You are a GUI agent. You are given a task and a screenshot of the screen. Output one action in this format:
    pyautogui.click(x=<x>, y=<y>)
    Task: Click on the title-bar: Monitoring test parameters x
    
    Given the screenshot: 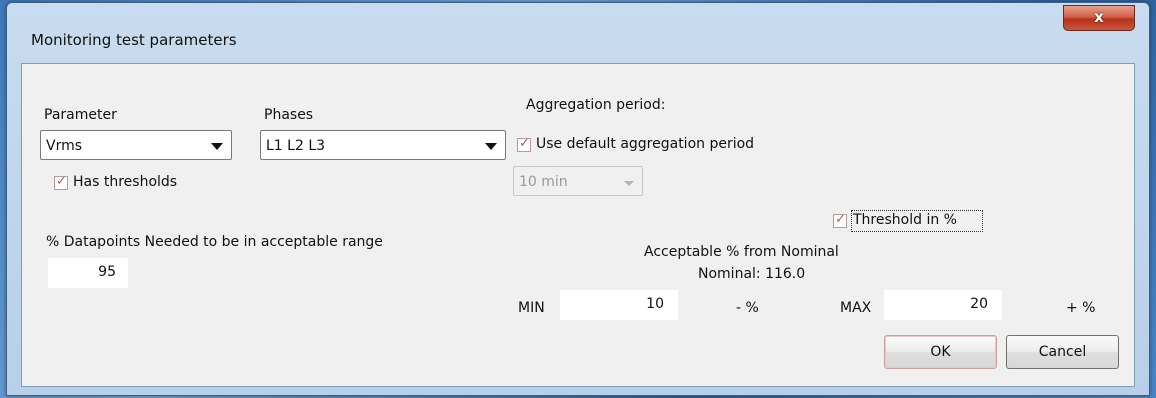 What is the action you would take?
    pyautogui.click(x=578, y=33)
    